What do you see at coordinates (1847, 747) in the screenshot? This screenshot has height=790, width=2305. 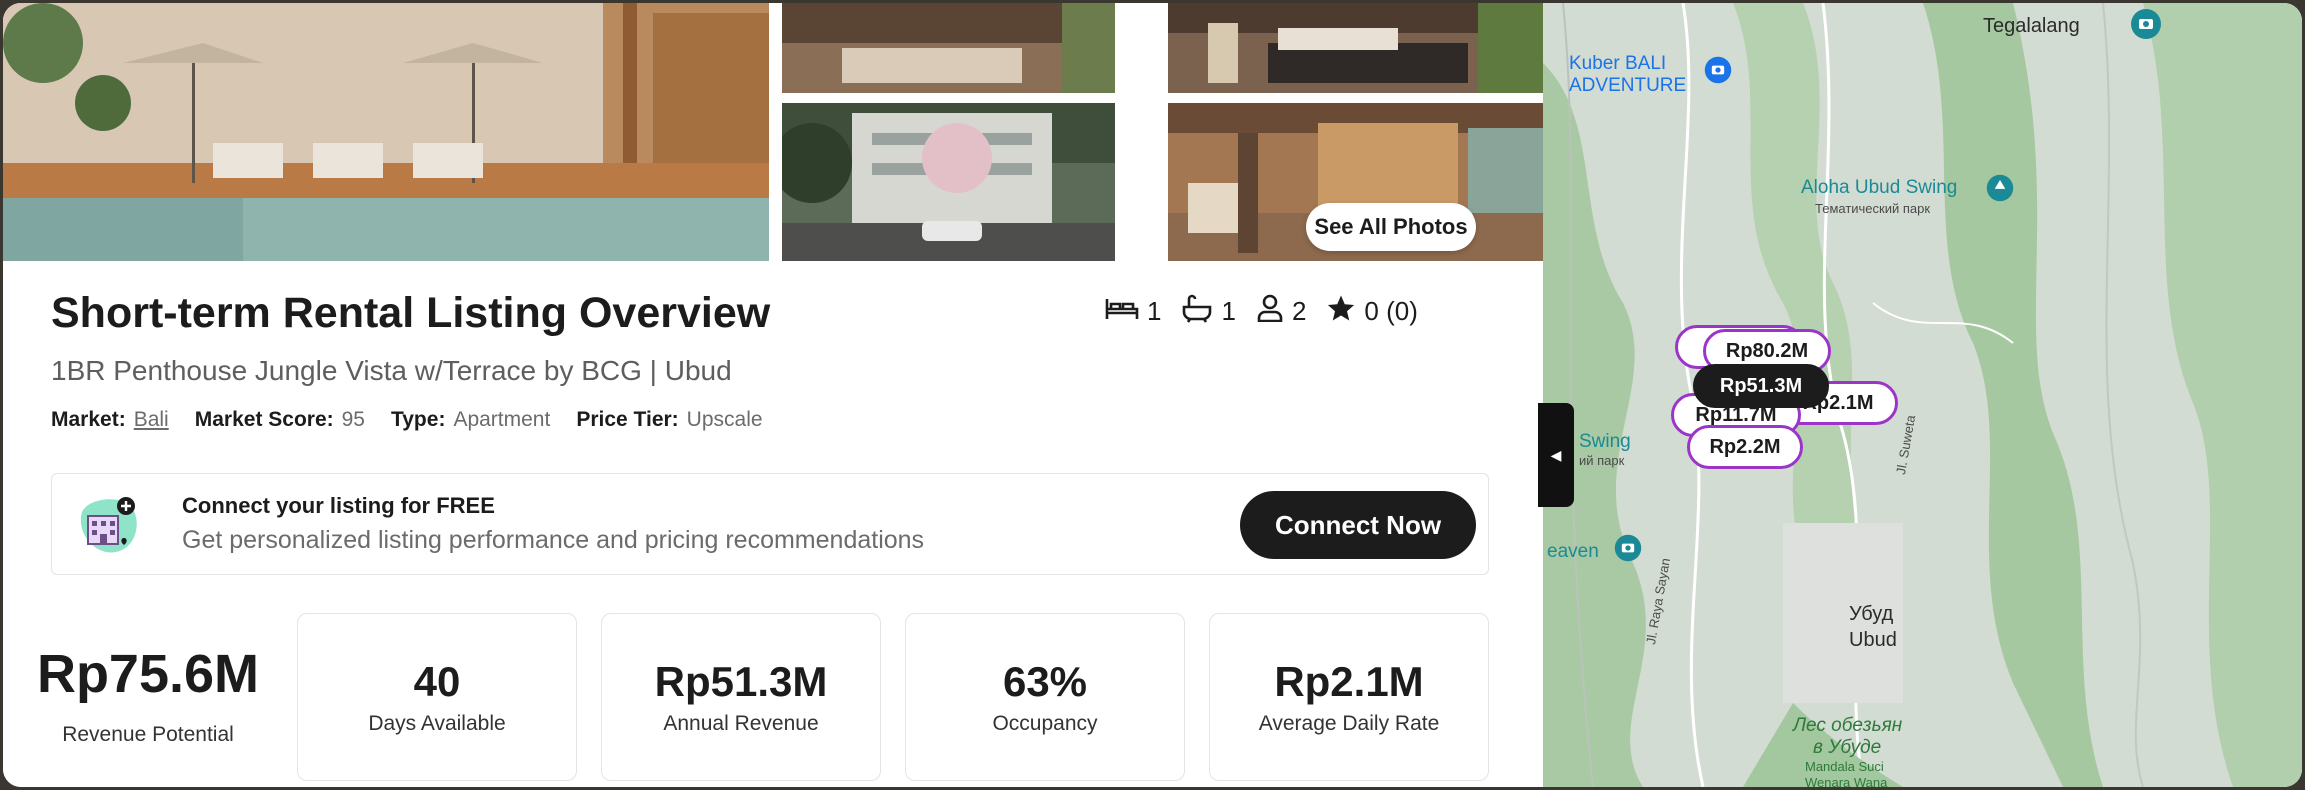 I see `map-label-forest-2: в Убуде` at bounding box center [1847, 747].